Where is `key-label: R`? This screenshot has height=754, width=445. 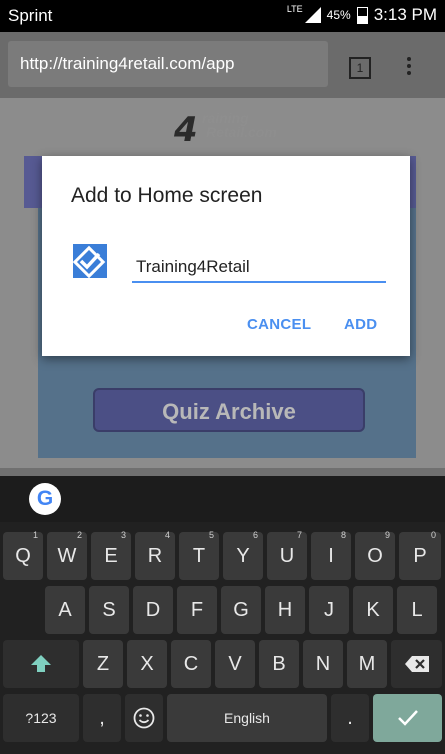
key-label: R is located at coordinates (155, 556).